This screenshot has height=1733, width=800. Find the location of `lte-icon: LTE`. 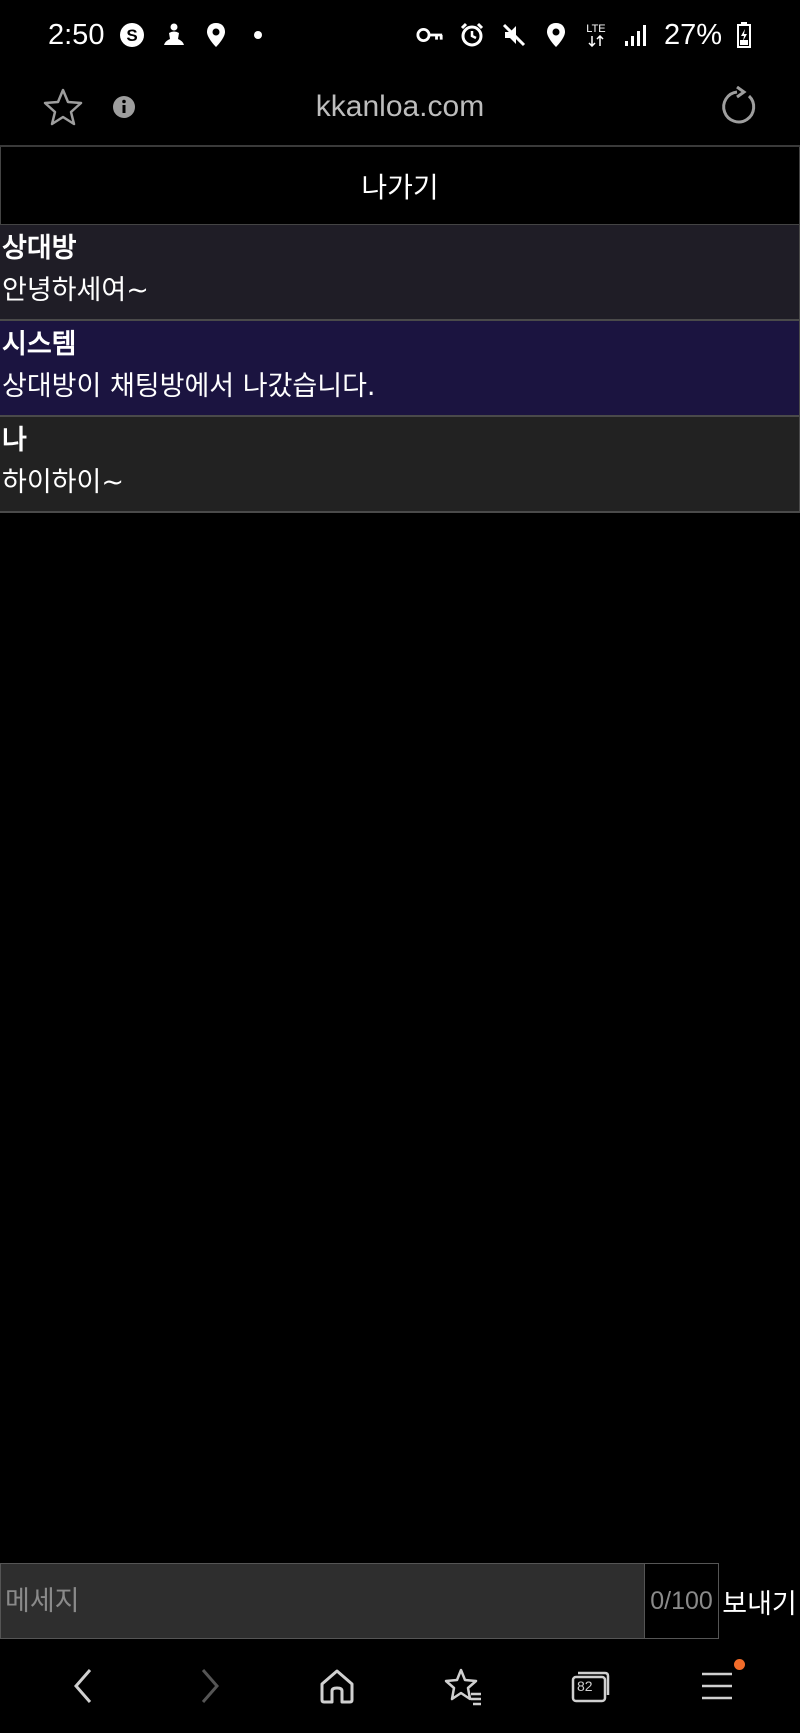

lte-icon: LTE is located at coordinates (596, 35).